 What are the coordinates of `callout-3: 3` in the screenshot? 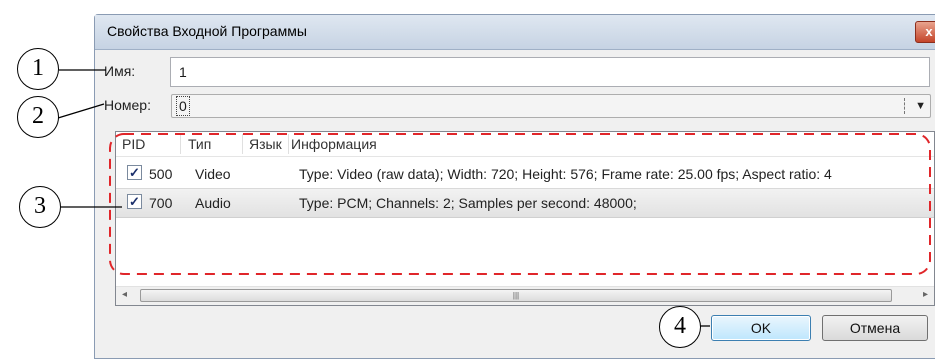 It's located at (40, 207).